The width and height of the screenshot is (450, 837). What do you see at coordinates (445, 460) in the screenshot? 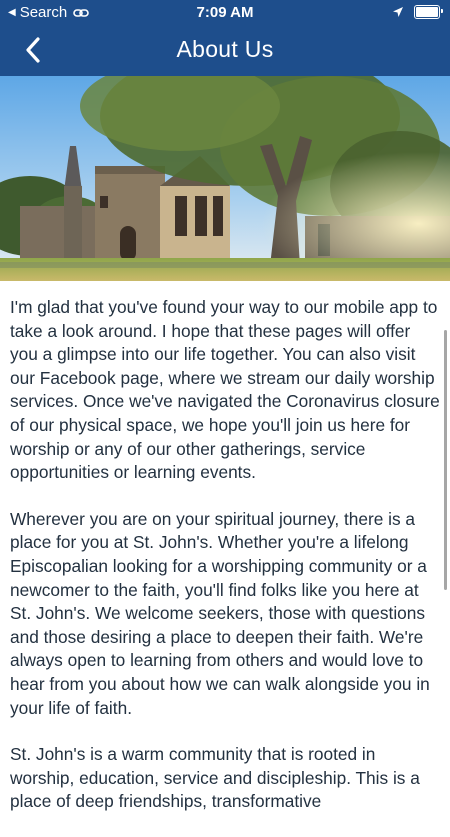
I see `scrollbar` at bounding box center [445, 460].